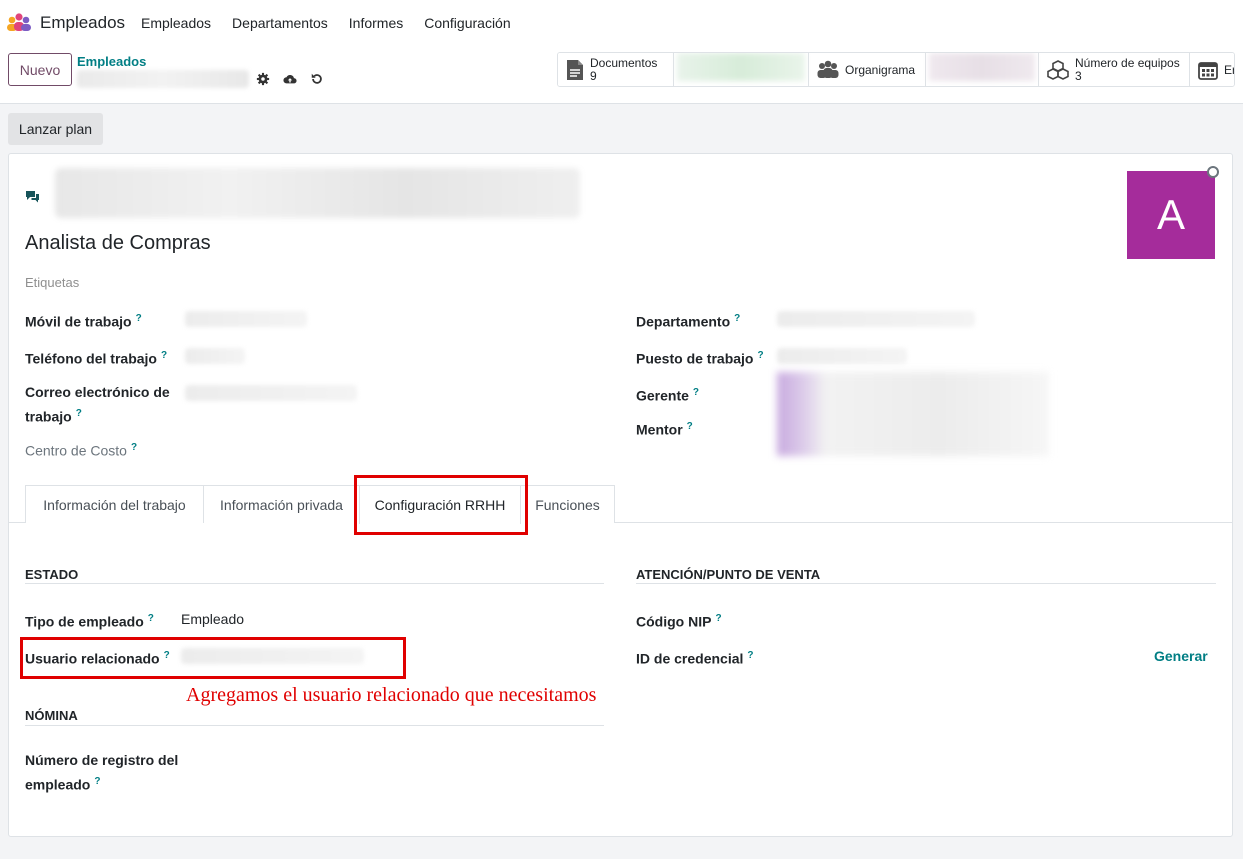 The height and width of the screenshot is (859, 1243). I want to click on record-actions, so click(290, 79).